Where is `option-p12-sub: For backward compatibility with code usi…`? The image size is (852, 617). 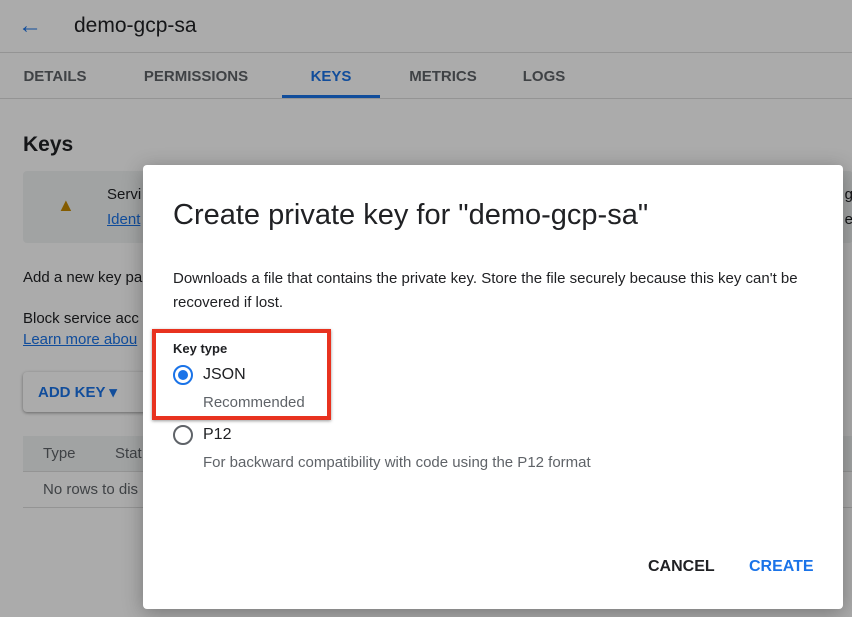 option-p12-sub: For backward compatibility with code usi… is located at coordinates (397, 462).